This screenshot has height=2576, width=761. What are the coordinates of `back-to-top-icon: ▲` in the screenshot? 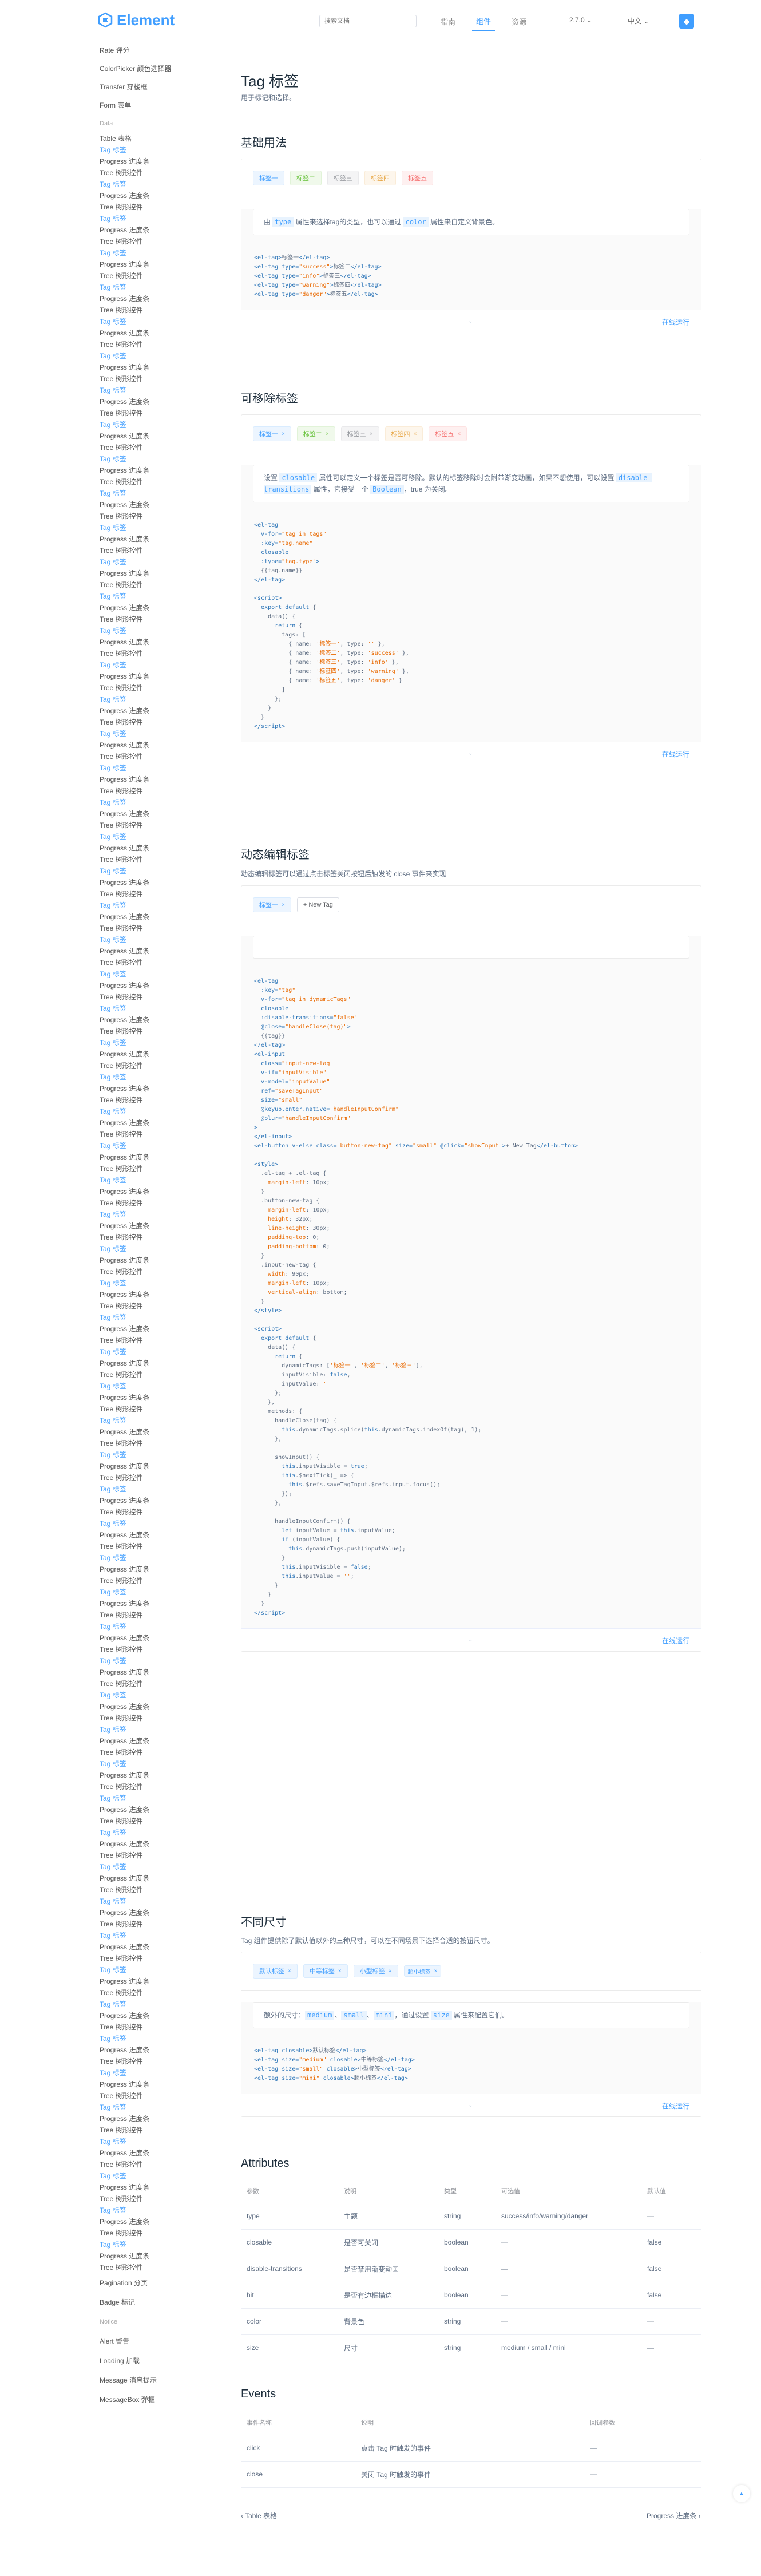 It's located at (741, 2493).